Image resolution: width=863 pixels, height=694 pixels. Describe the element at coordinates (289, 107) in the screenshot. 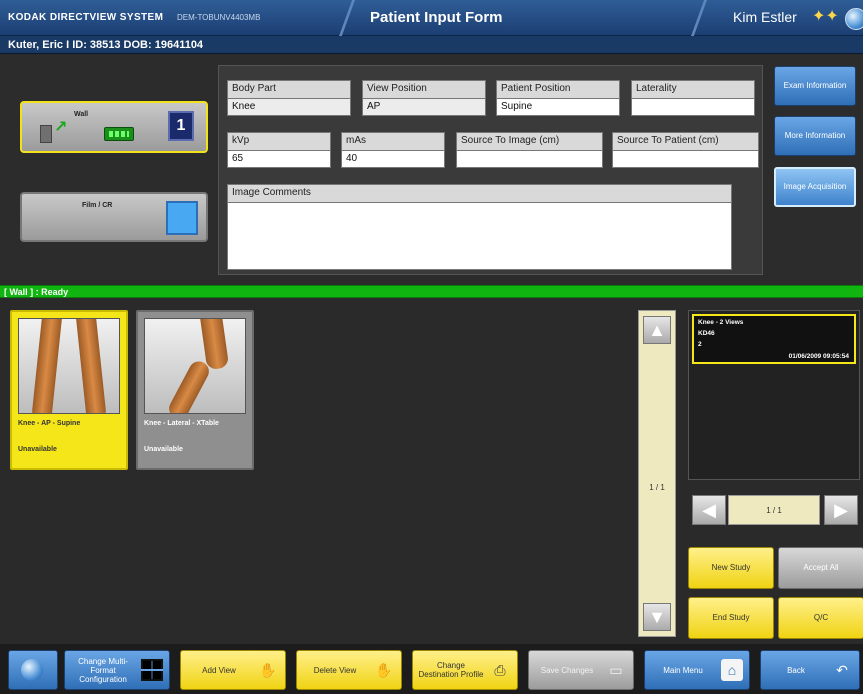

I see `body-part-value: Knee` at that location.